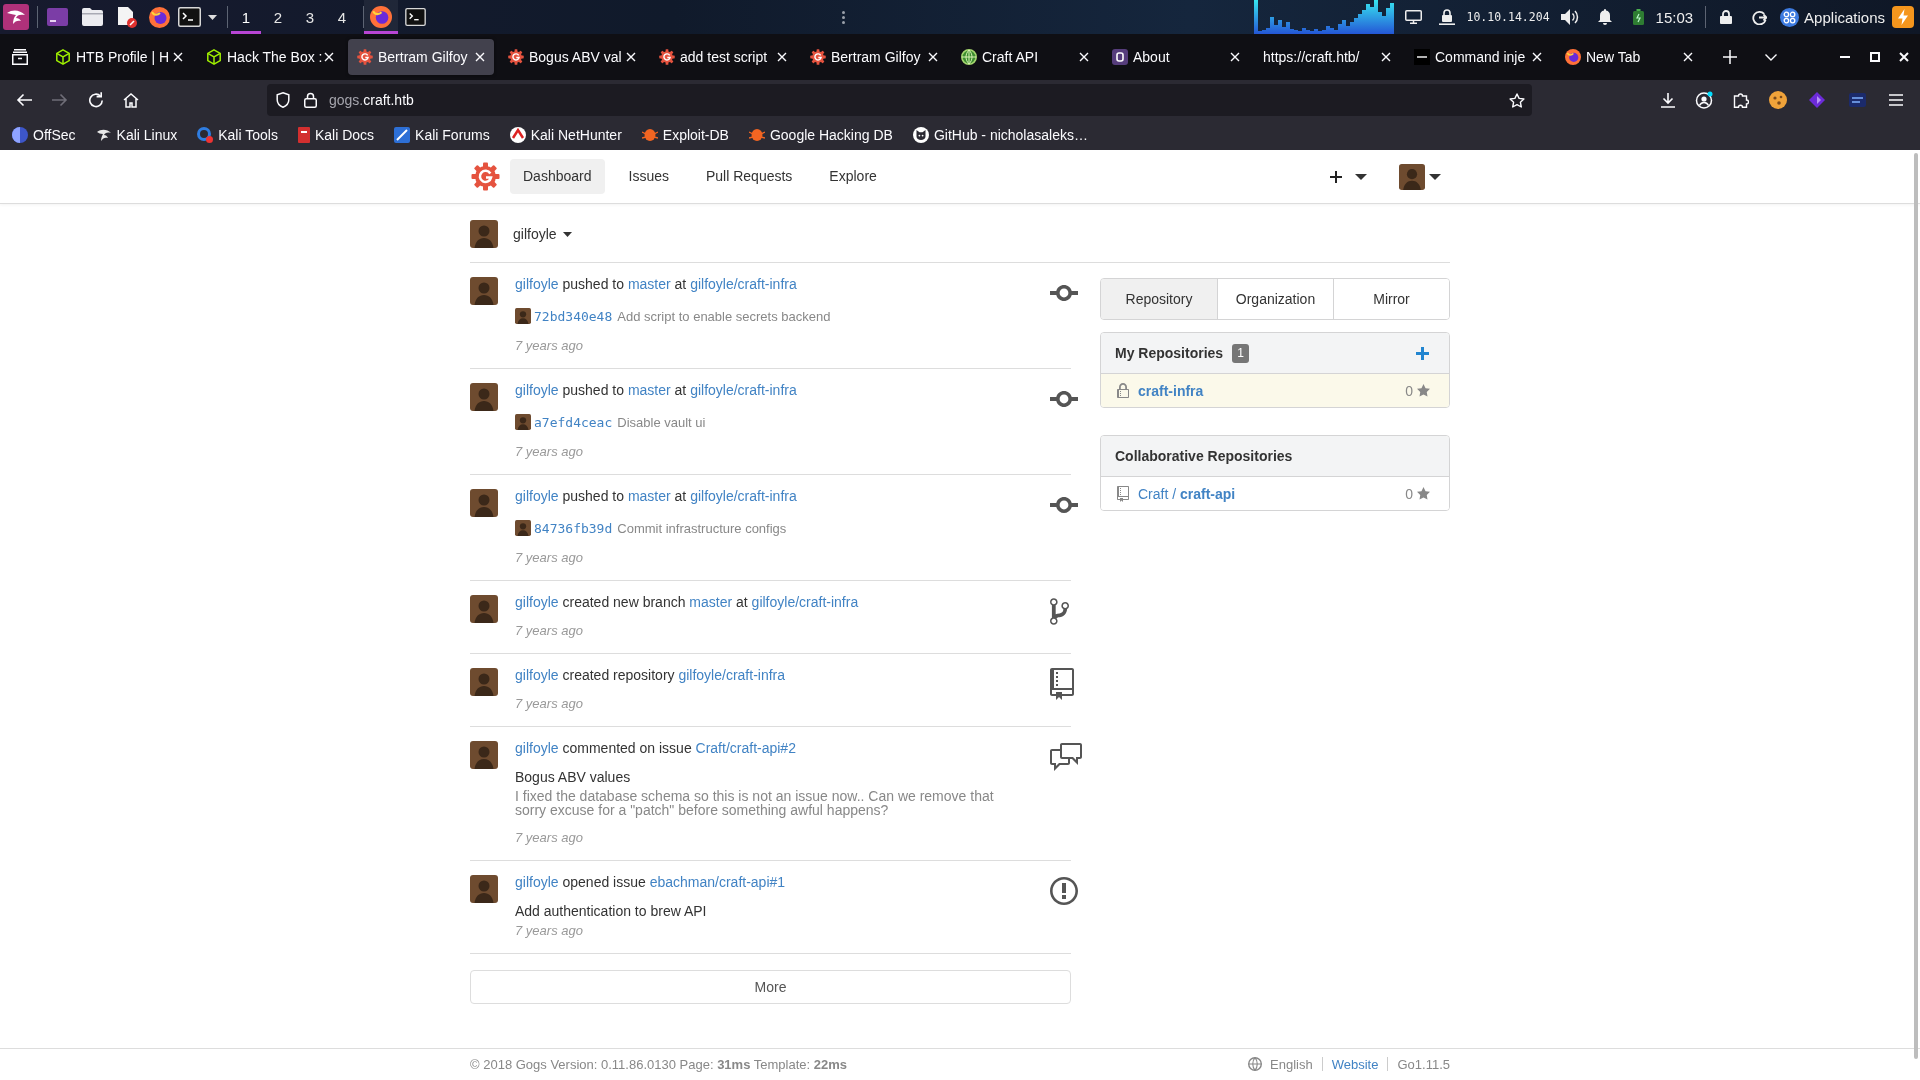  Describe the element at coordinates (24, 100) in the screenshot. I see `arrow-left-icon` at that location.